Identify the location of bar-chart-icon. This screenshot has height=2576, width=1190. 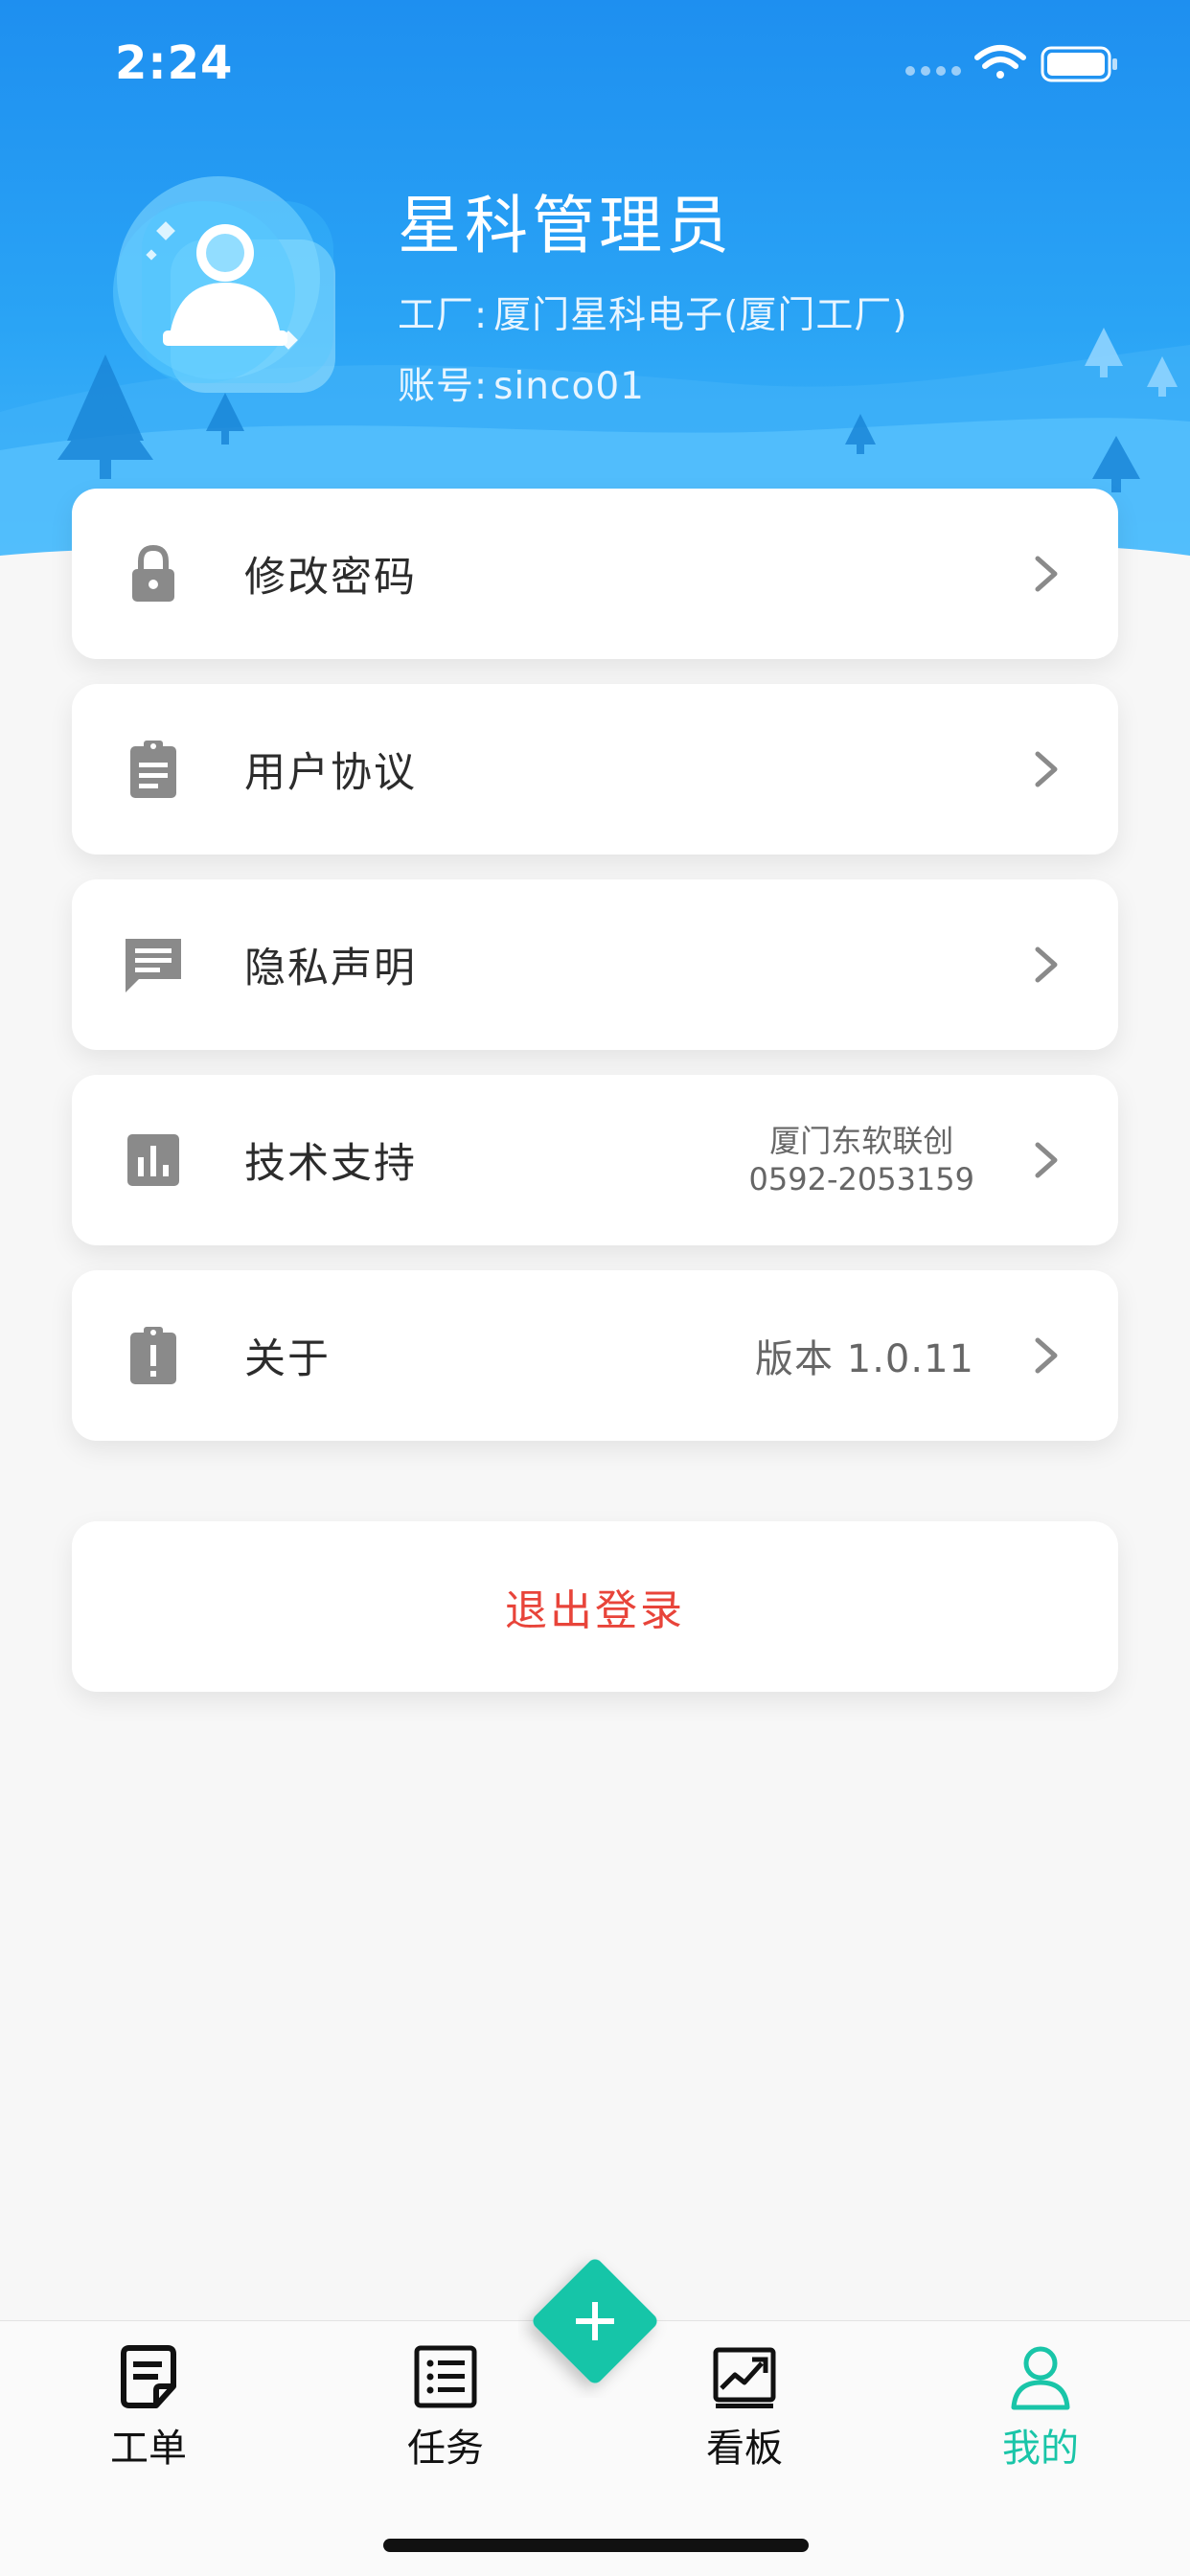
(153, 1160).